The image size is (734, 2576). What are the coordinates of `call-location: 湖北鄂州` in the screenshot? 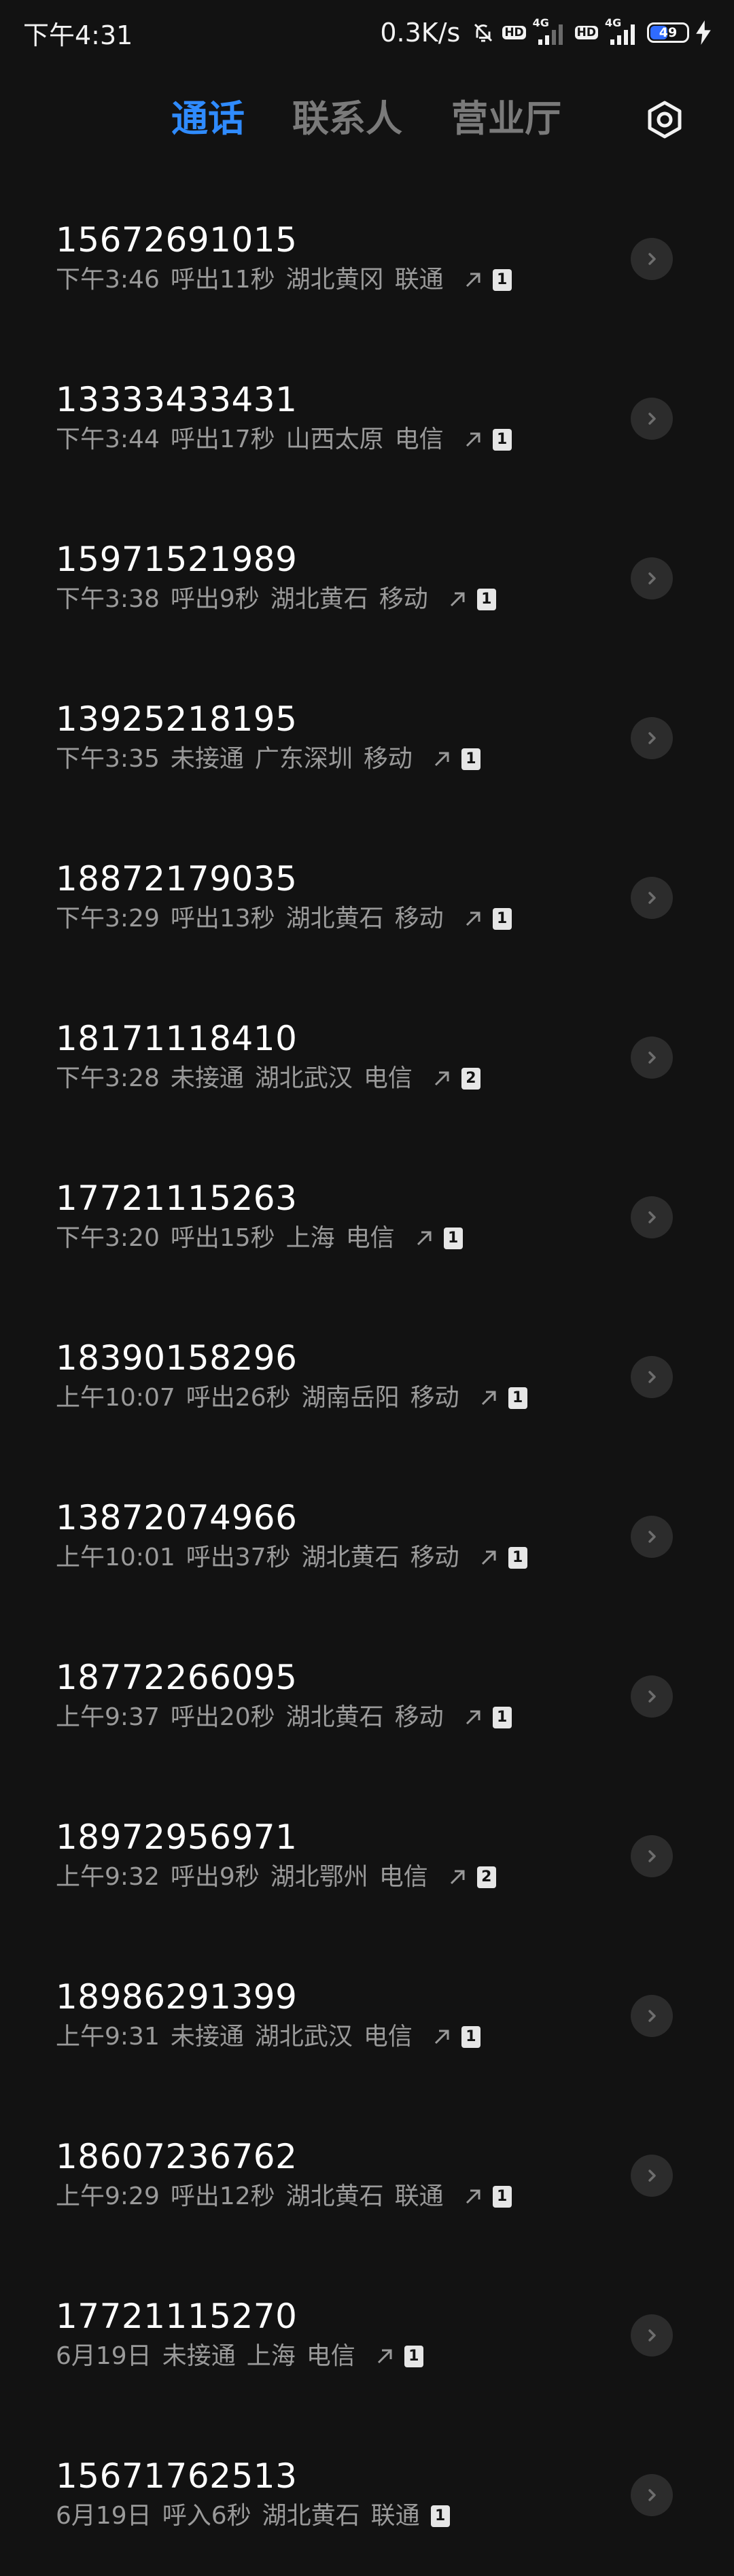 It's located at (319, 1877).